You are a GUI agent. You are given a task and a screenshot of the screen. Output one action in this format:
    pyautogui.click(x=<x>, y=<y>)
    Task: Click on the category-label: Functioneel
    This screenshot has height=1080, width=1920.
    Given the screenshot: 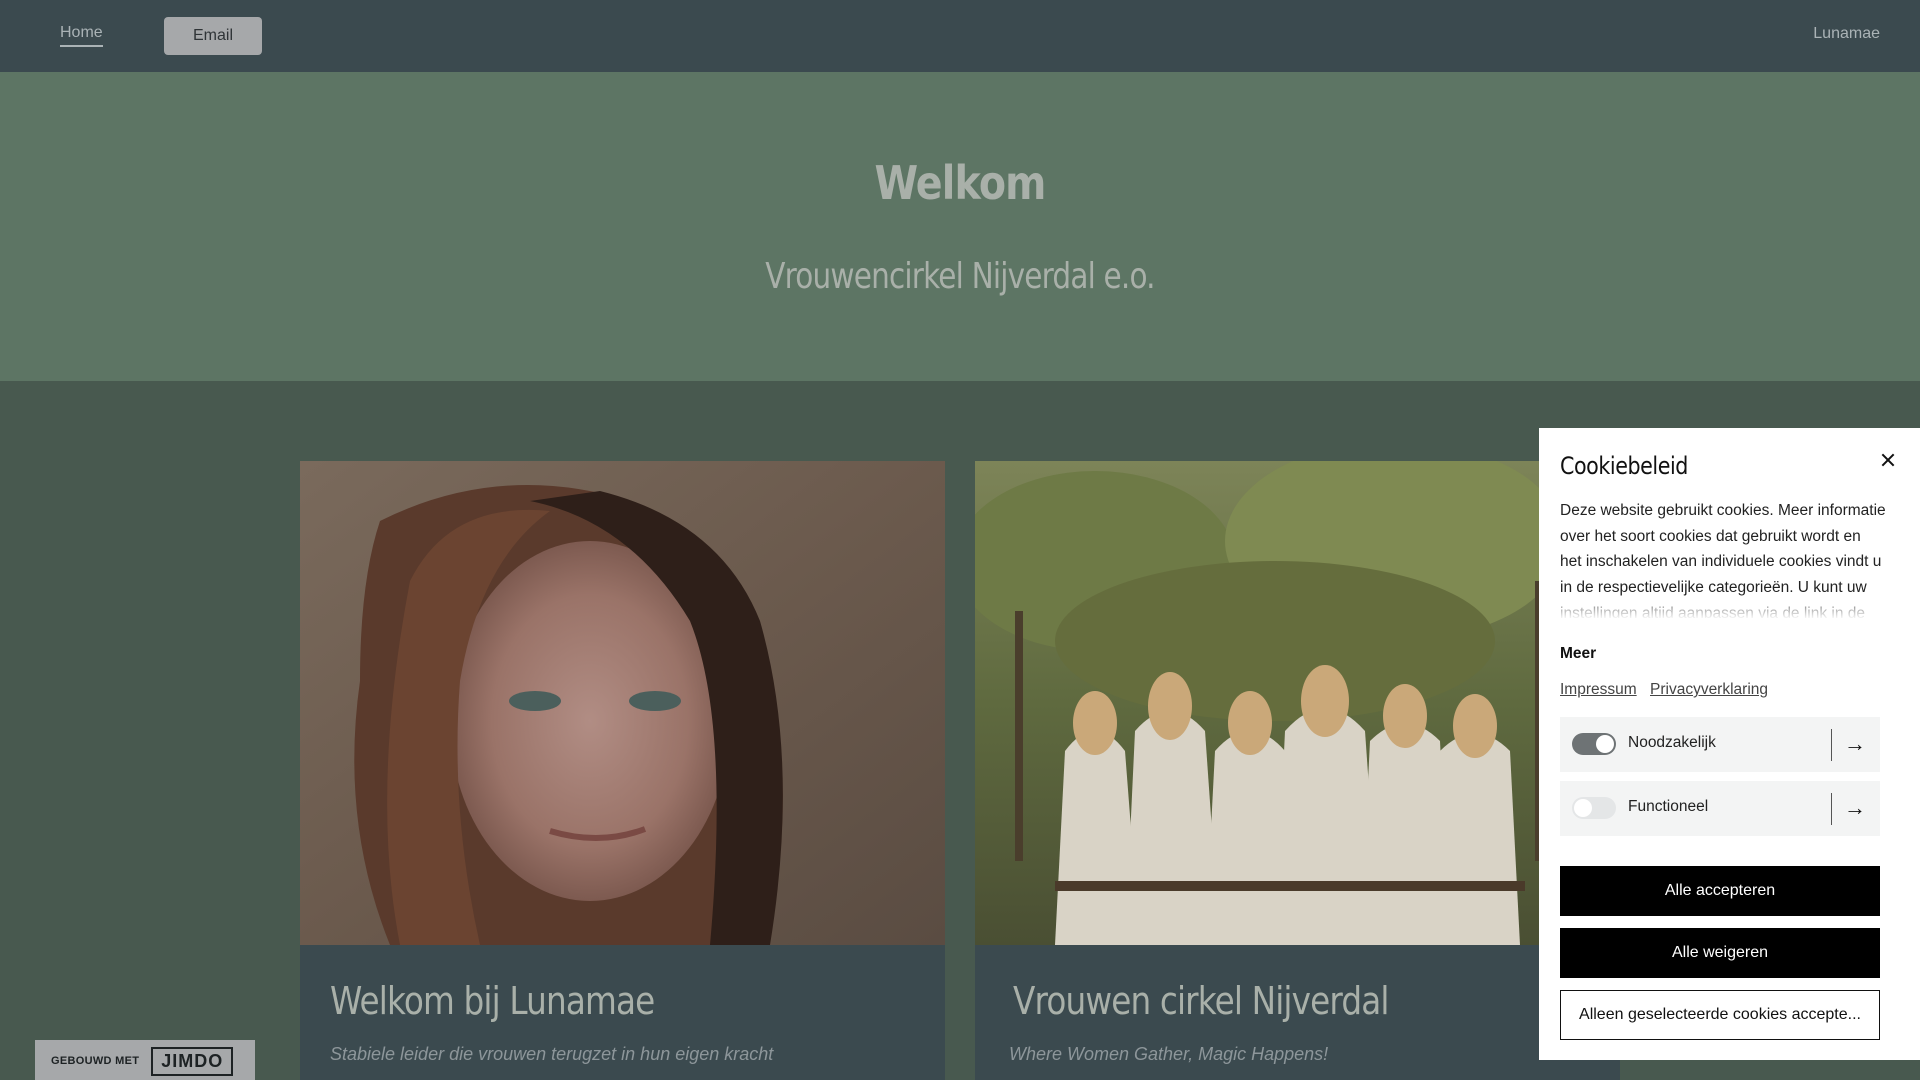 What is the action you would take?
    pyautogui.click(x=1668, y=806)
    